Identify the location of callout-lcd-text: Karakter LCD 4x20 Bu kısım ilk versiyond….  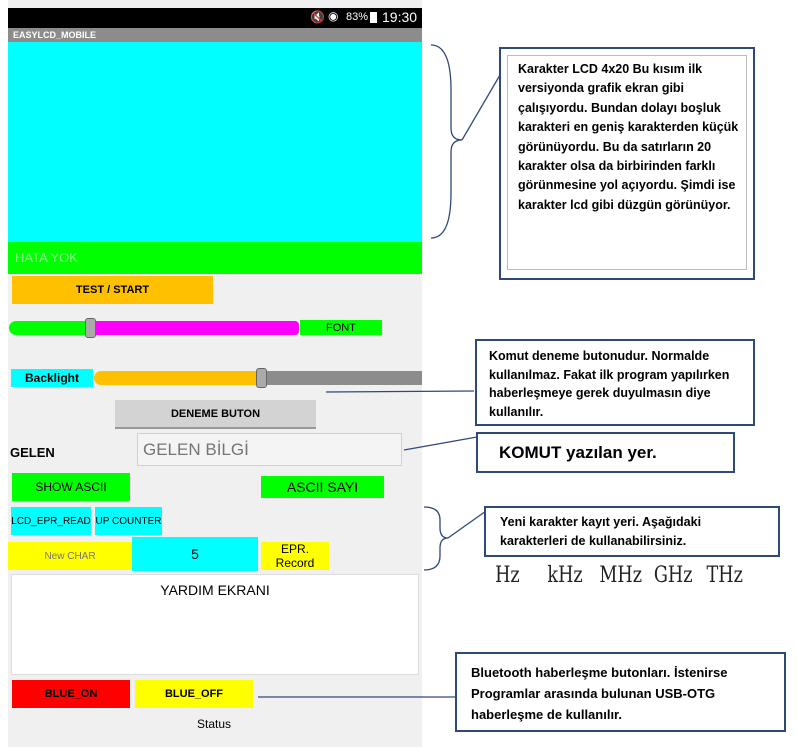
(628, 137).